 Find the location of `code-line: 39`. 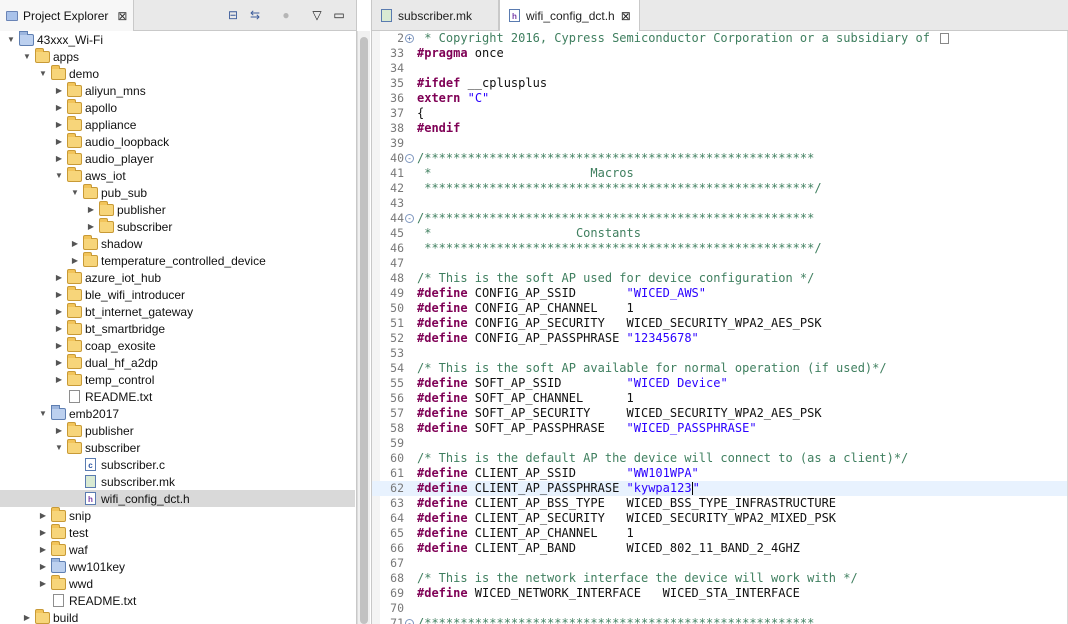

code-line: 39 is located at coordinates (720, 143).